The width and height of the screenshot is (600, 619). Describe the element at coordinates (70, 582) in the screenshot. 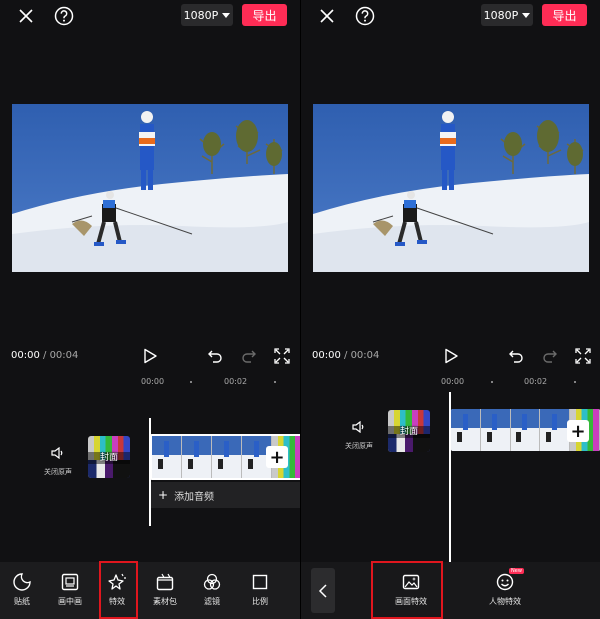

I see `pip-icon` at that location.